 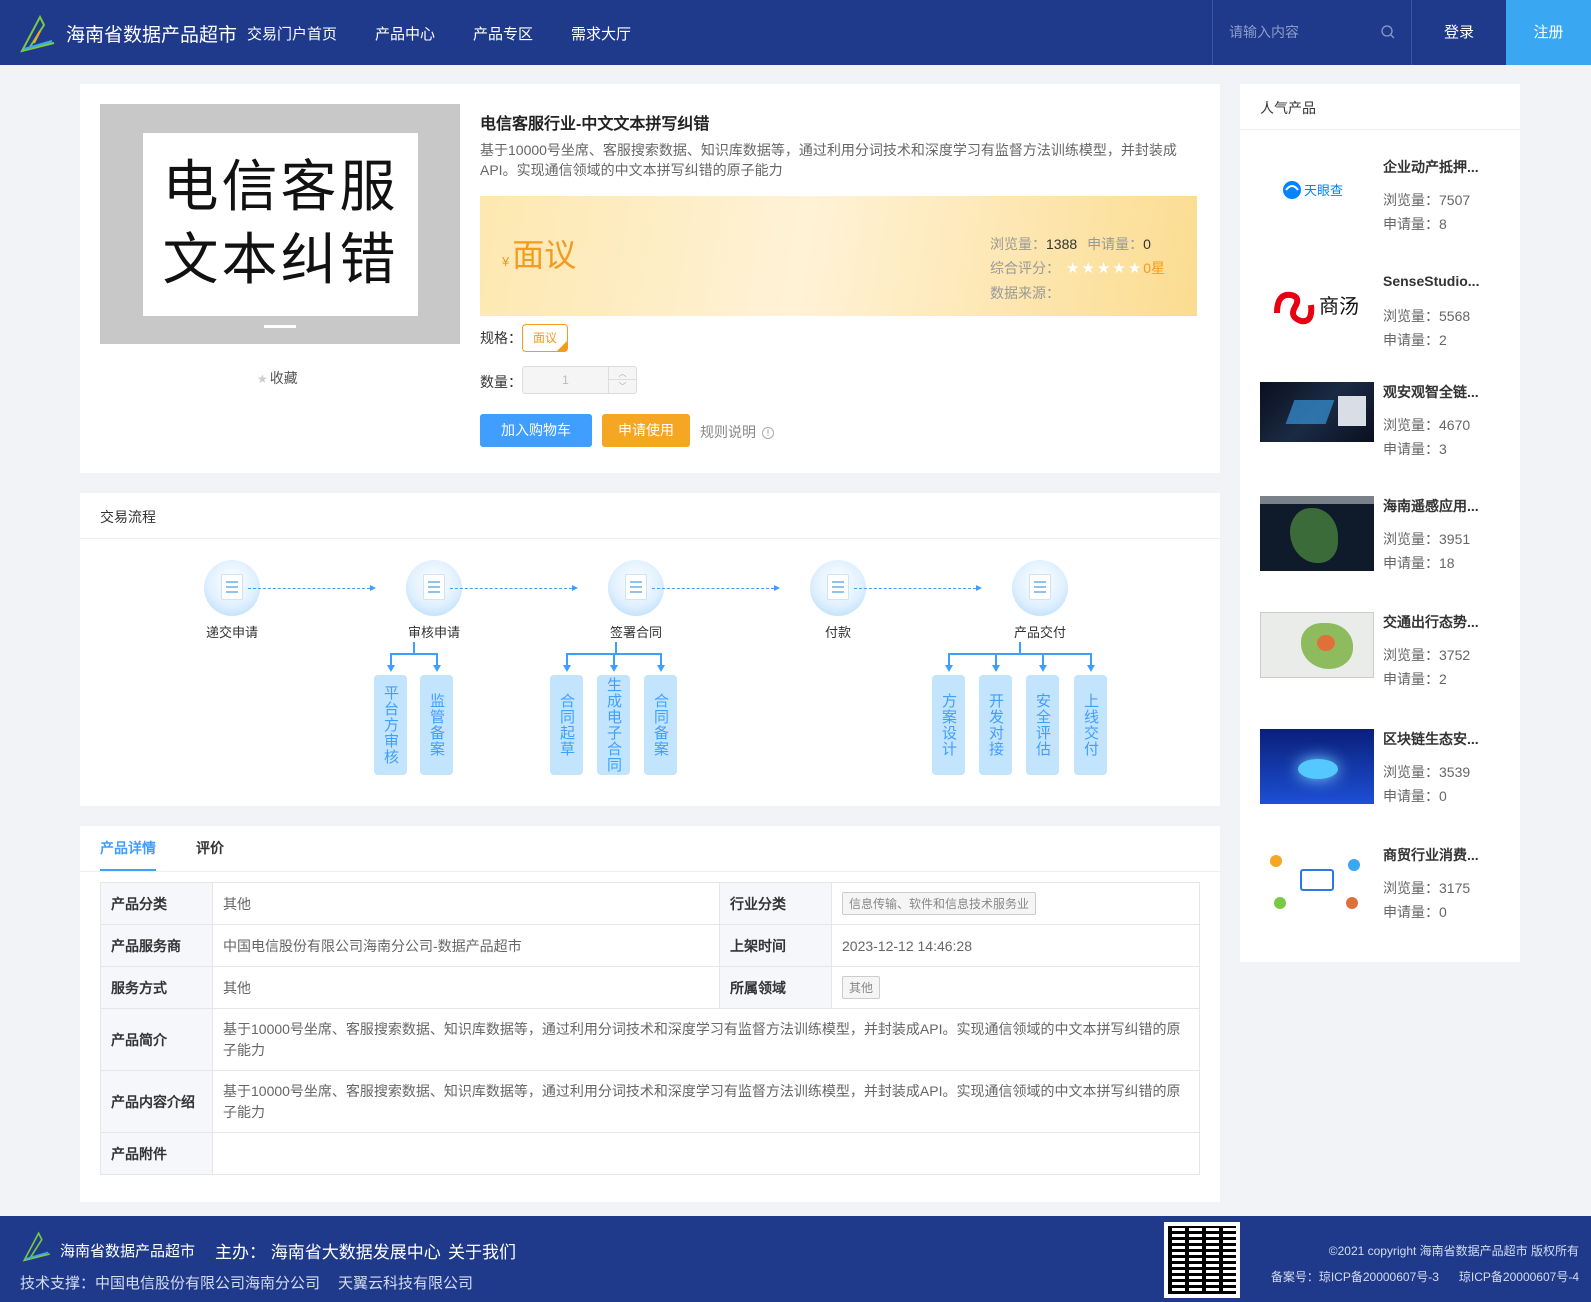 I want to click on product-image: 电信客服 文本纠错, so click(x=280, y=224).